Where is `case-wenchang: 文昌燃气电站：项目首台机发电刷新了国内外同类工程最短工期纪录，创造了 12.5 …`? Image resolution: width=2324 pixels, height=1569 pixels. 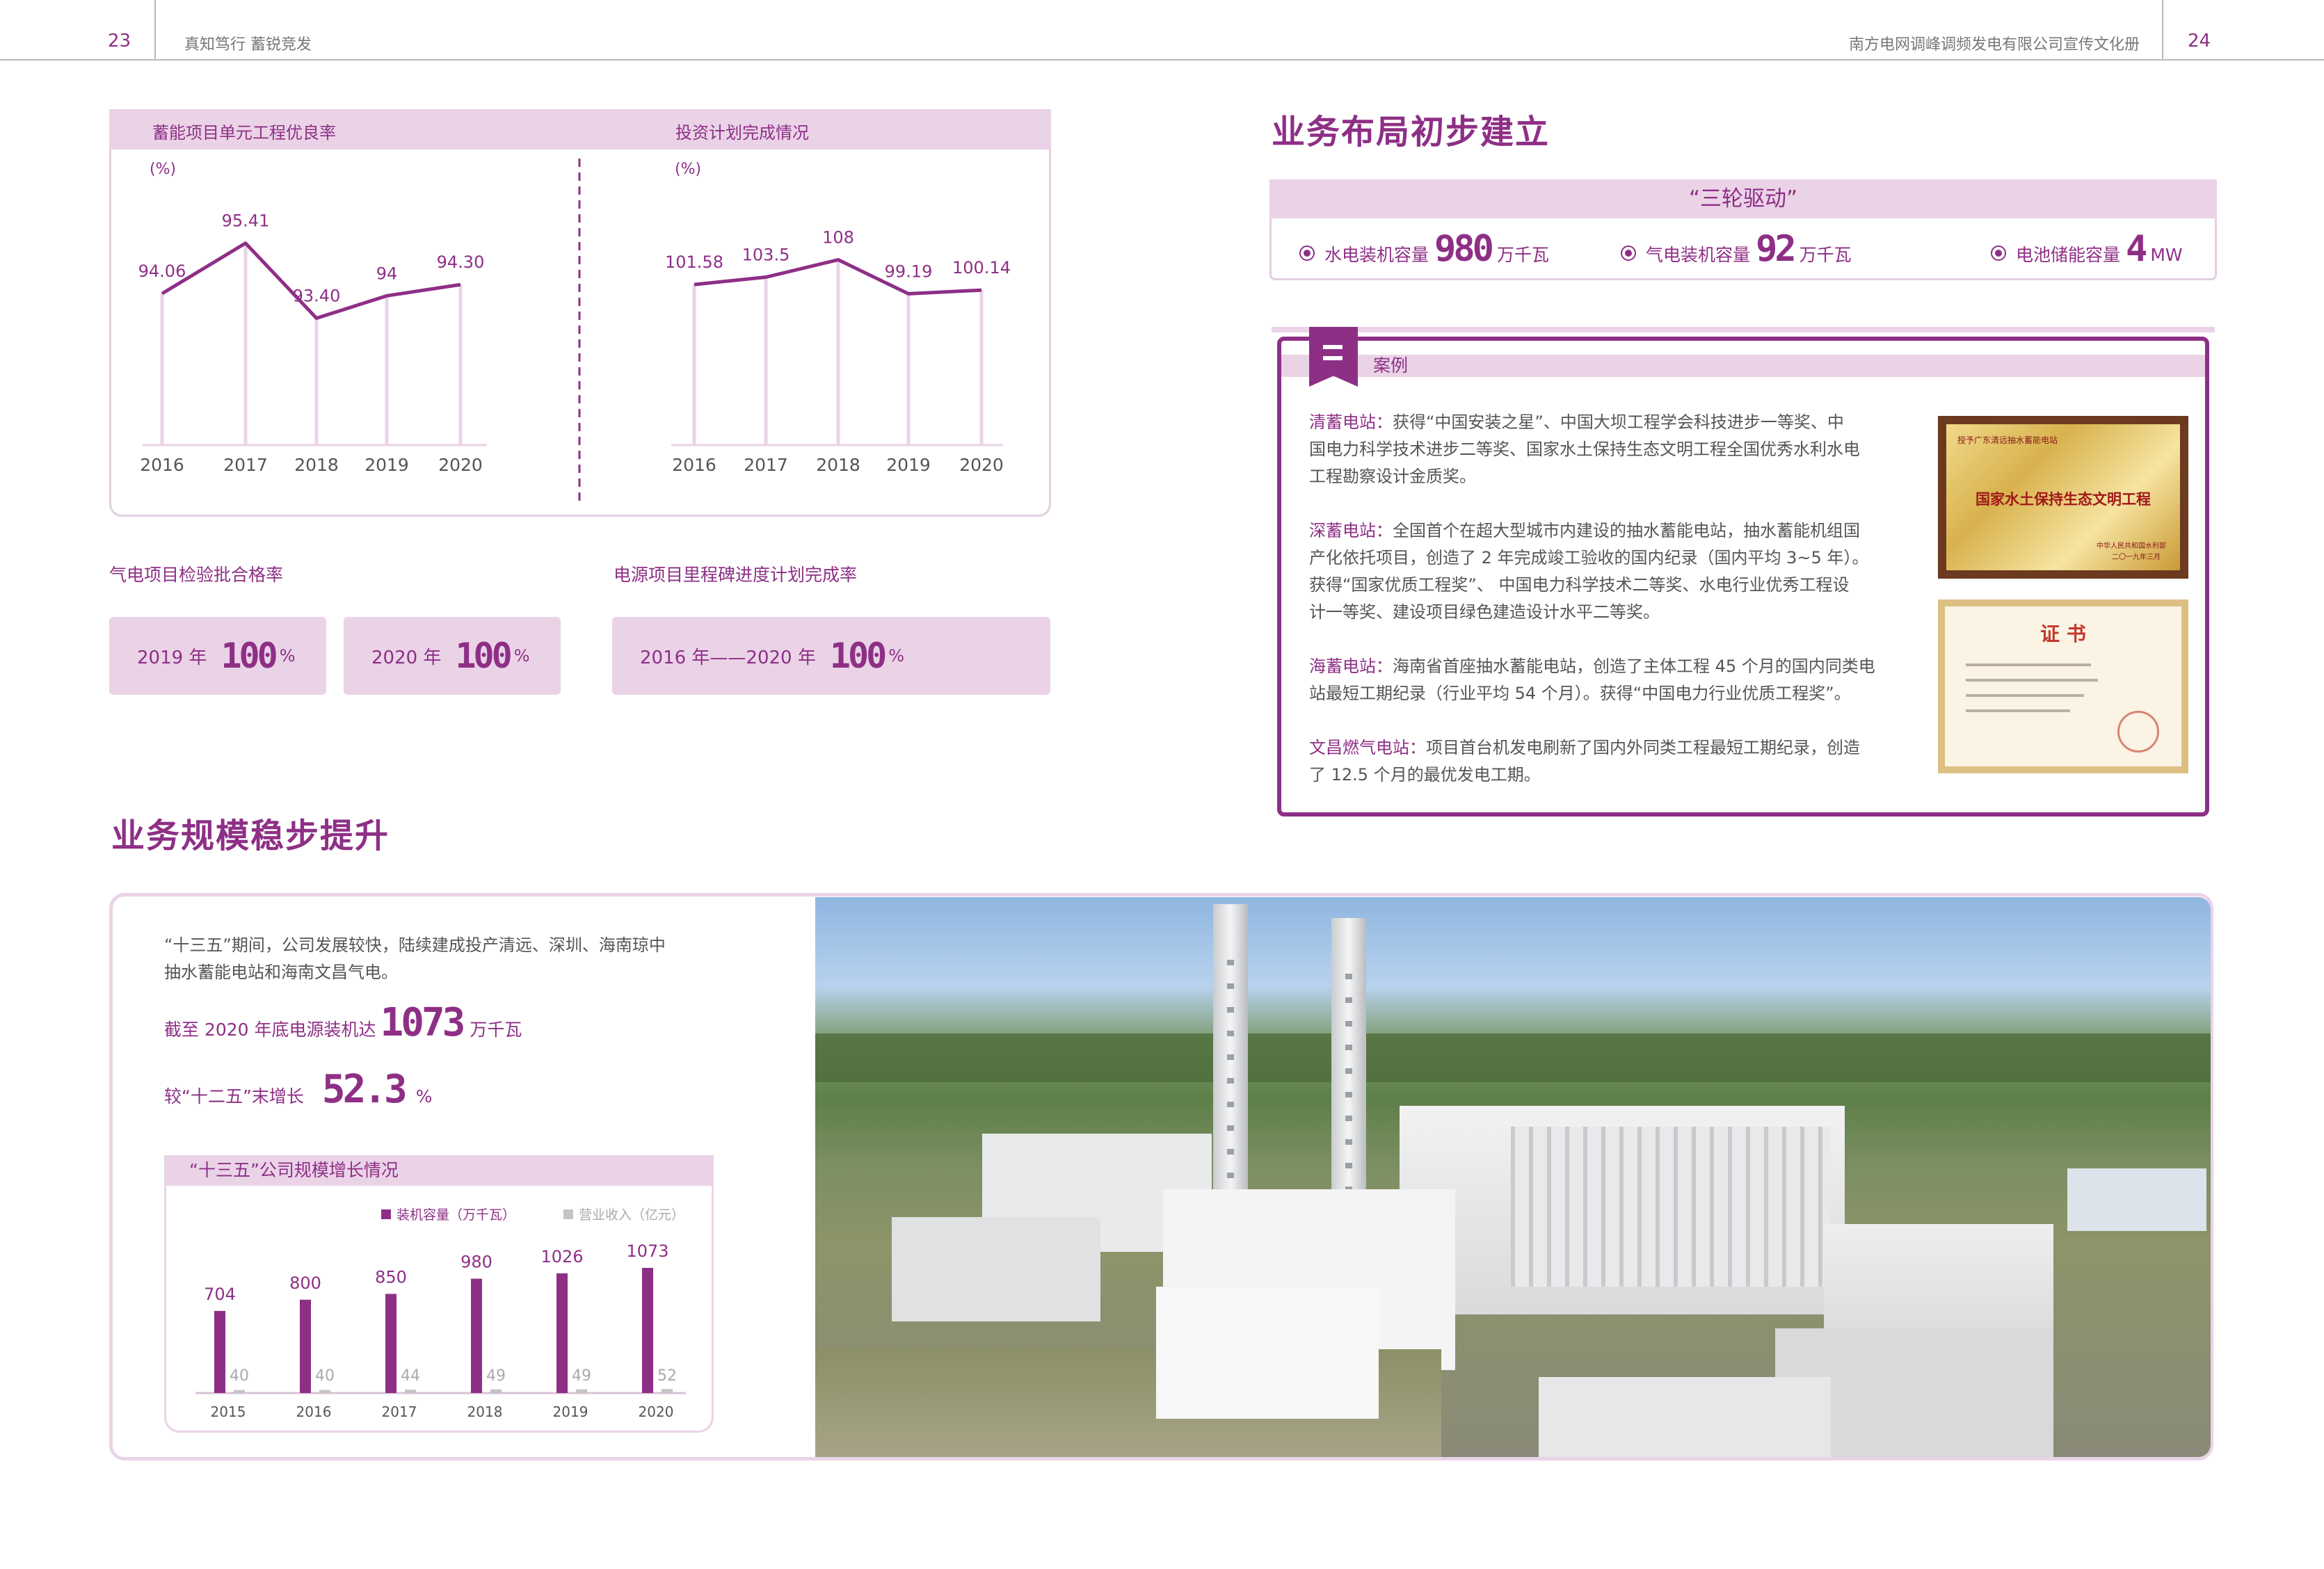
case-wenchang: 文昌燃气电站：项目首台机发电刷新了国内外同类工程最短工期纪录，创造了 12.5 … is located at coordinates (1608, 762).